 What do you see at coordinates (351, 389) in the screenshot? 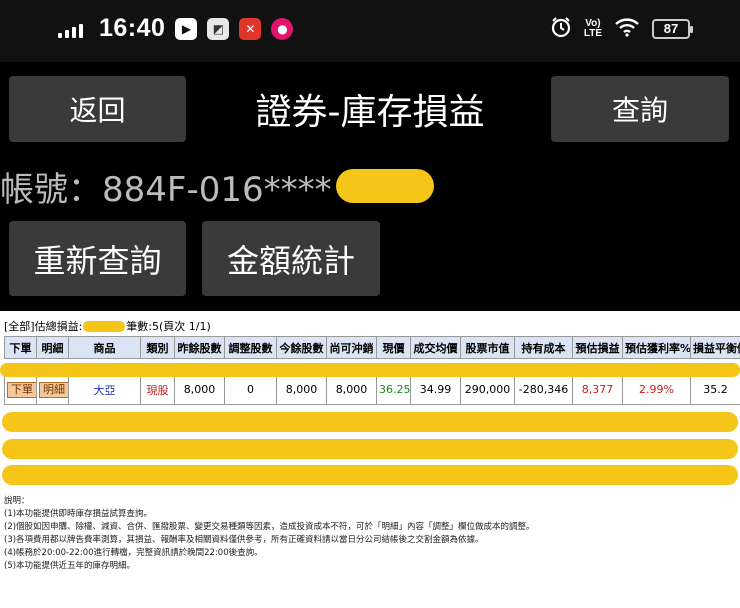
I see `offsettable-cell: 8,000` at bounding box center [351, 389].